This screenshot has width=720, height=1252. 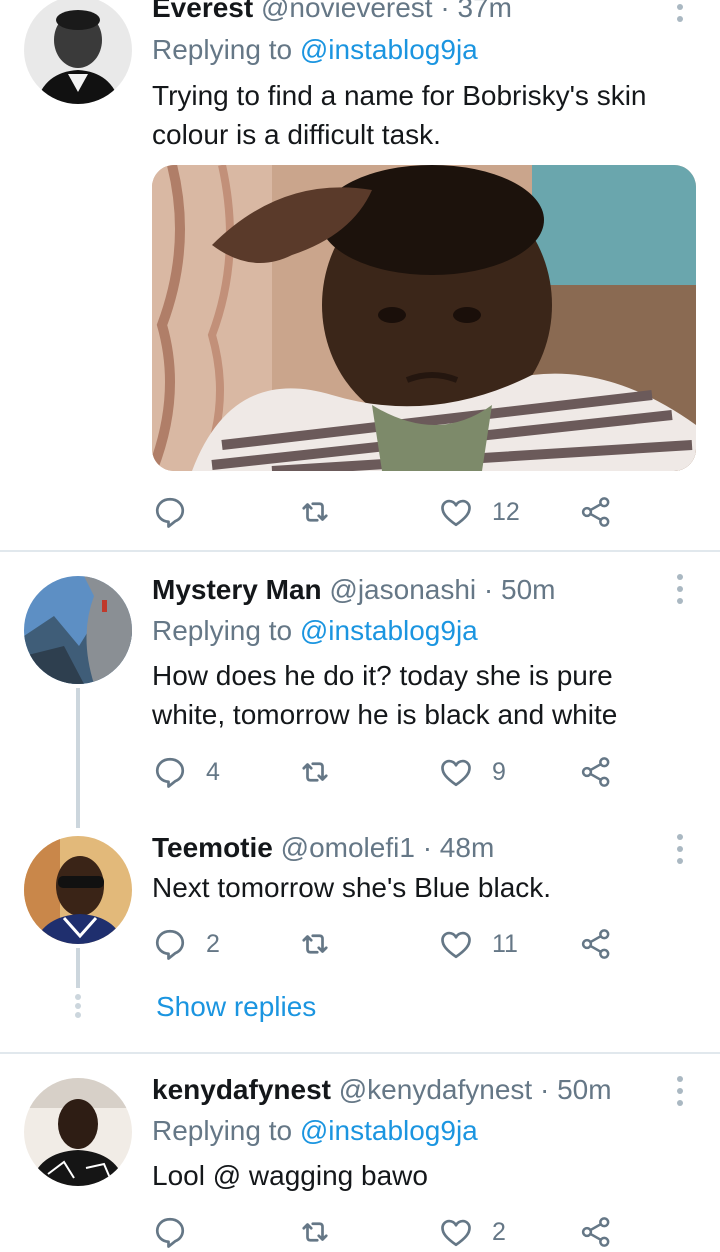 I want to click on tweet-text: Lool @ wagging bawo, so click(x=290, y=1175).